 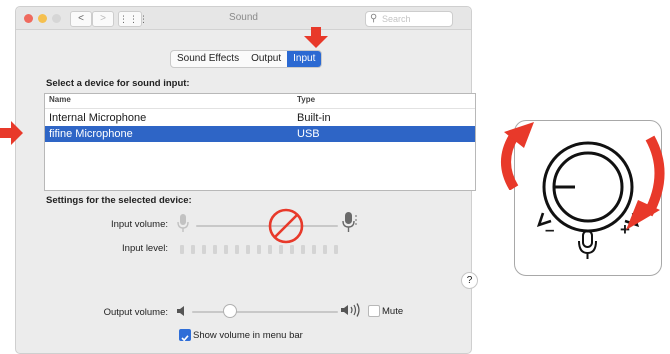 What do you see at coordinates (248, 335) in the screenshot?
I see `show-volume-label: Show volume in menu bar` at bounding box center [248, 335].